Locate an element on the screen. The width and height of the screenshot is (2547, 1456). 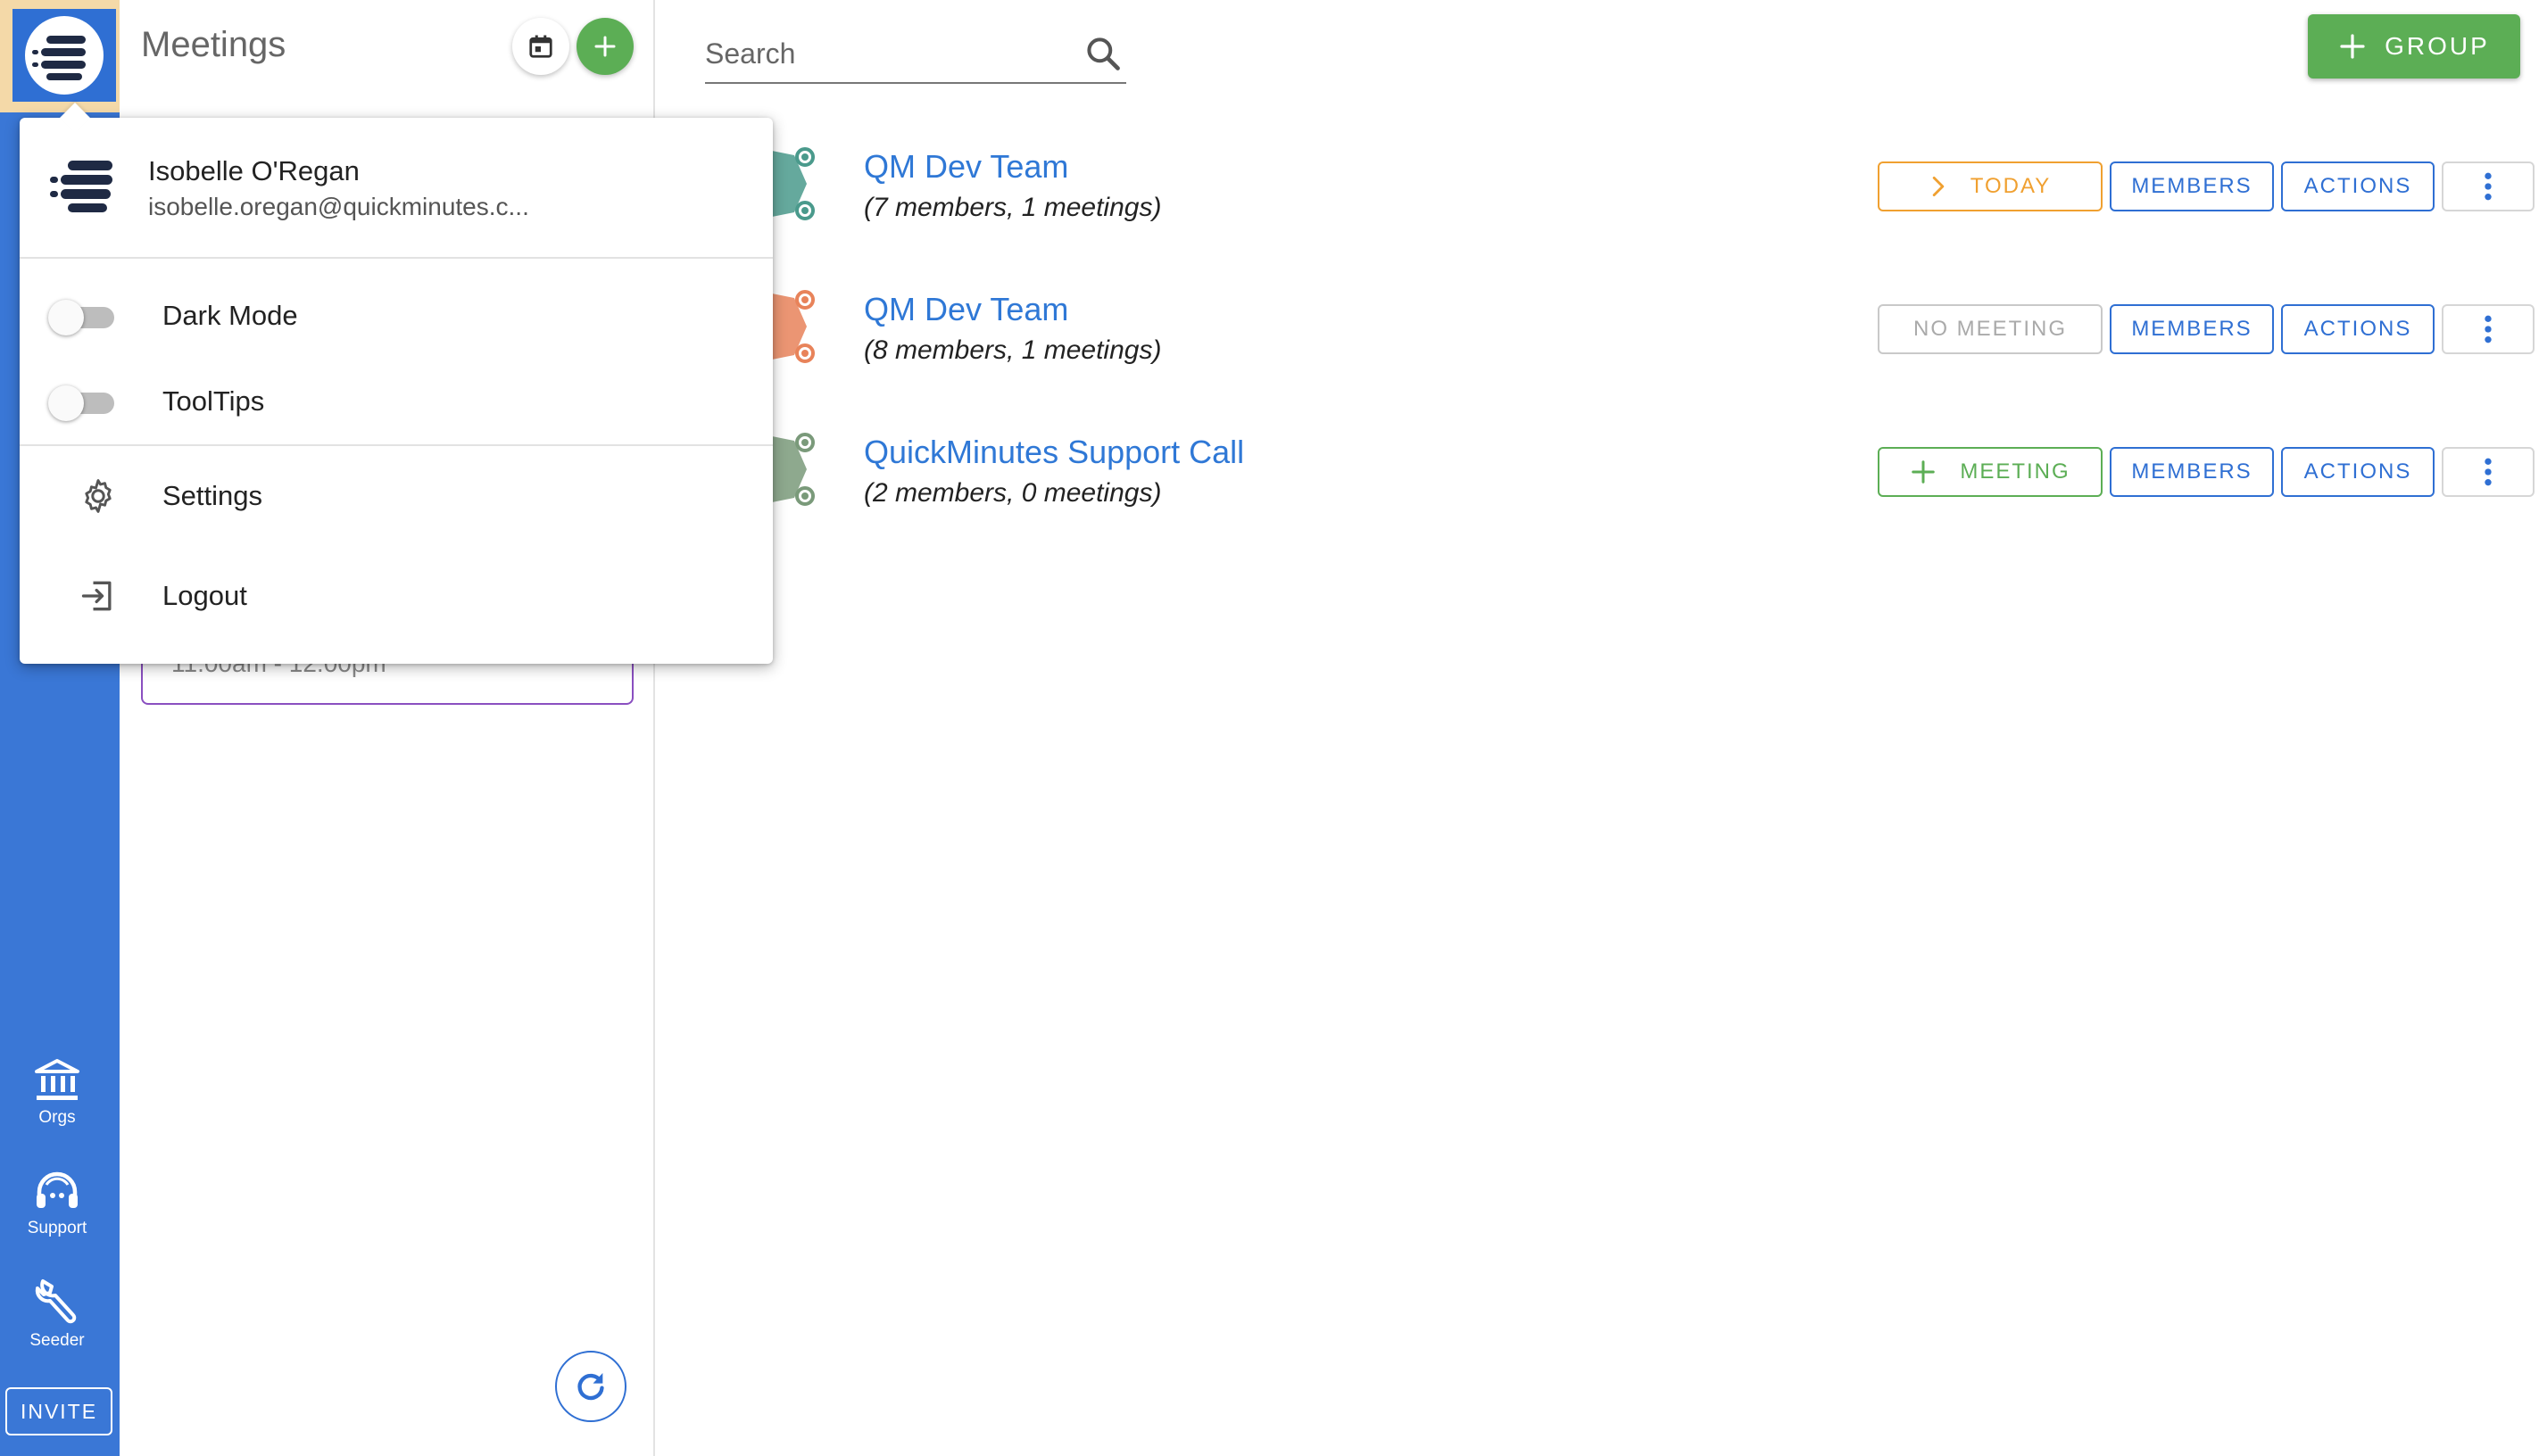
calendar-button is located at coordinates (540, 47).